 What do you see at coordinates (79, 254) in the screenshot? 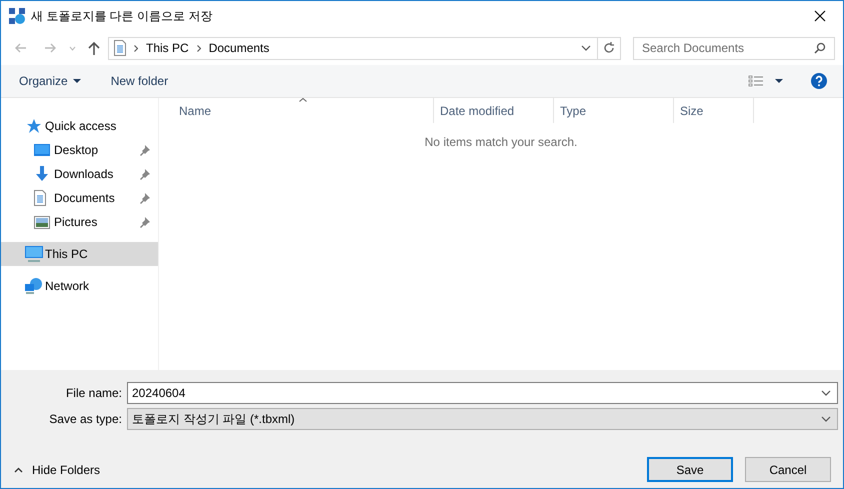
I see `sidebar-item: This PC` at bounding box center [79, 254].